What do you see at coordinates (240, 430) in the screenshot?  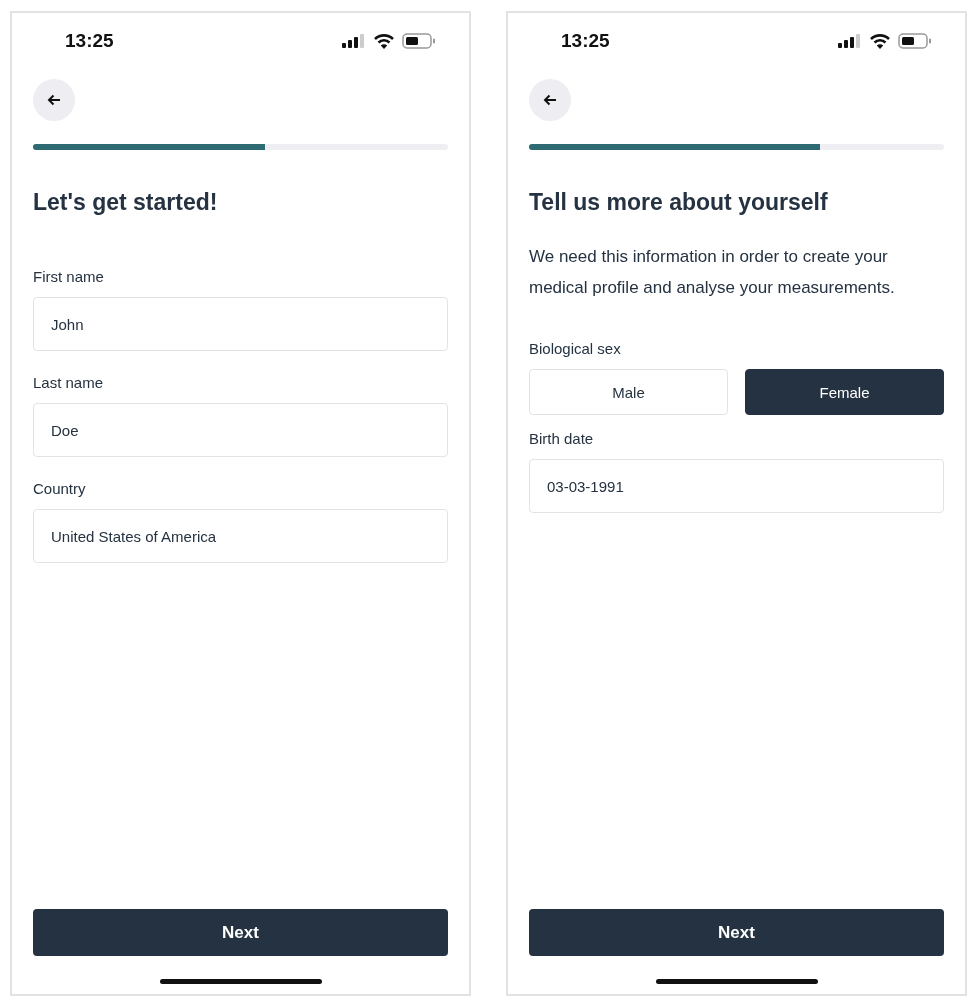 I see `input-field: Doe` at bounding box center [240, 430].